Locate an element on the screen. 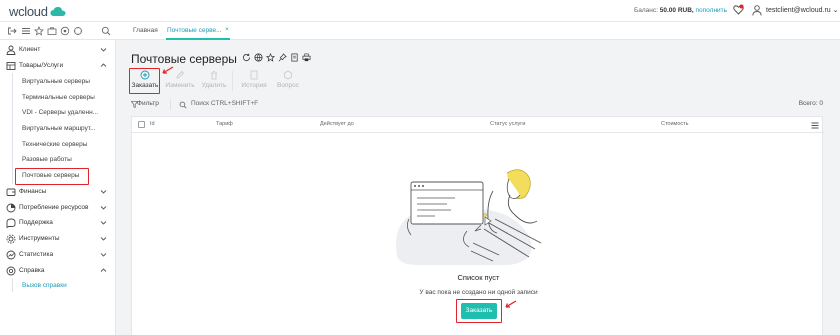 This screenshot has height=335, width=840. logo: wcloud is located at coordinates (37, 11).